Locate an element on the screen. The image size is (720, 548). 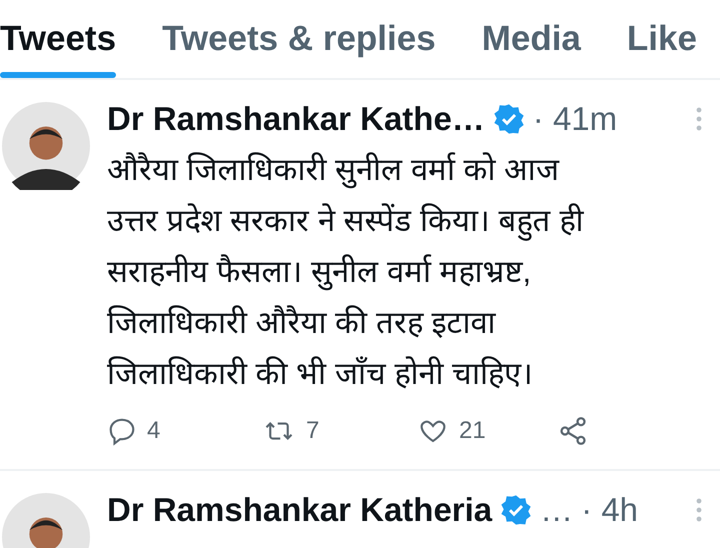
profile-tab: Tweets is located at coordinates (58, 39).